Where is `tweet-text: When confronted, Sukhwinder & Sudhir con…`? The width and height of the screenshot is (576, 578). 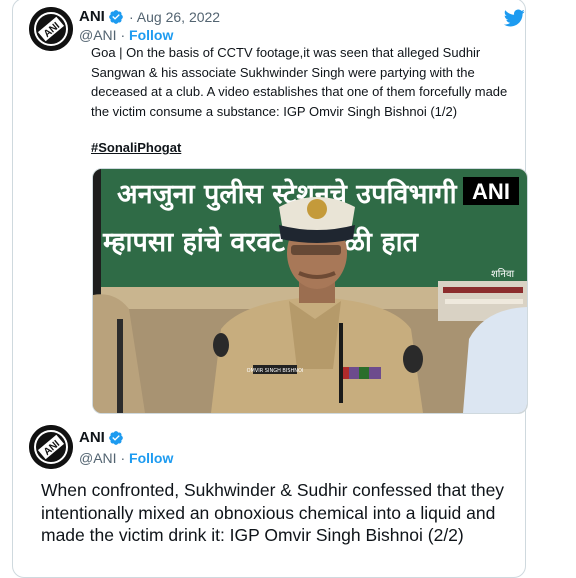
tweet-text: When confronted, Sukhwinder & Sudhir con… is located at coordinates (273, 512).